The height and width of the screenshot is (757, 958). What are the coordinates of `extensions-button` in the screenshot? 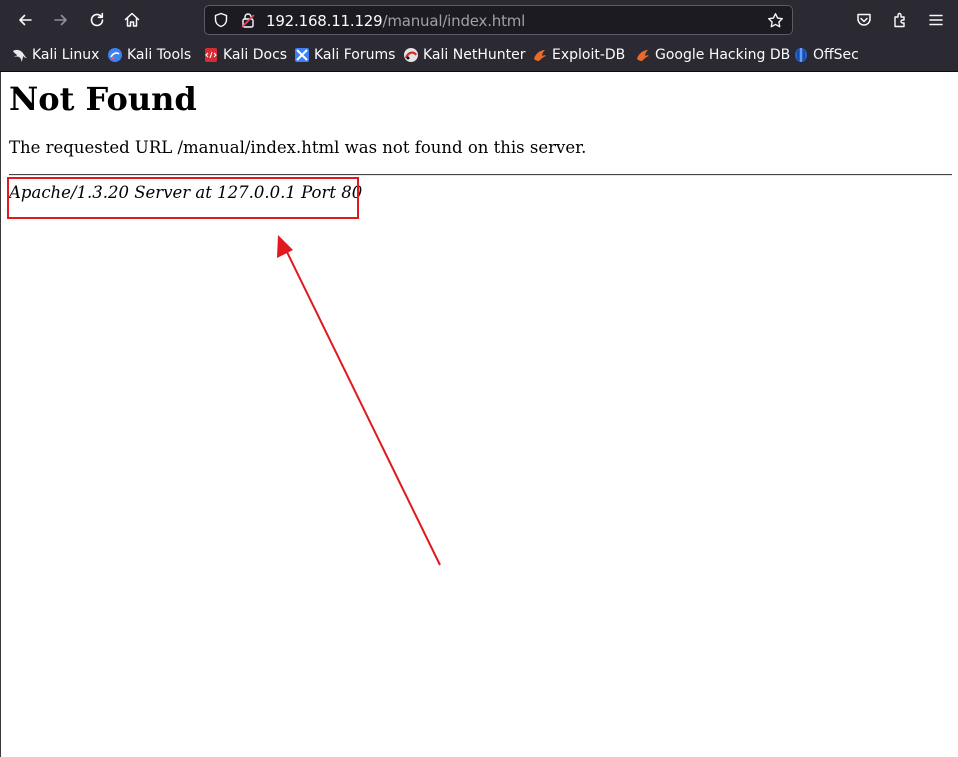 It's located at (900, 20).